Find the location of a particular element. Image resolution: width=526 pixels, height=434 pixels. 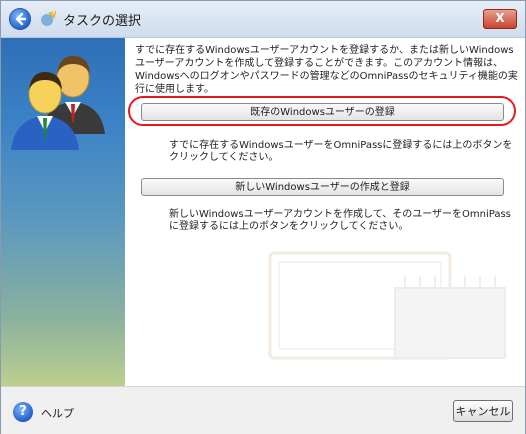

window-title: タスクの選択 is located at coordinates (102, 21).